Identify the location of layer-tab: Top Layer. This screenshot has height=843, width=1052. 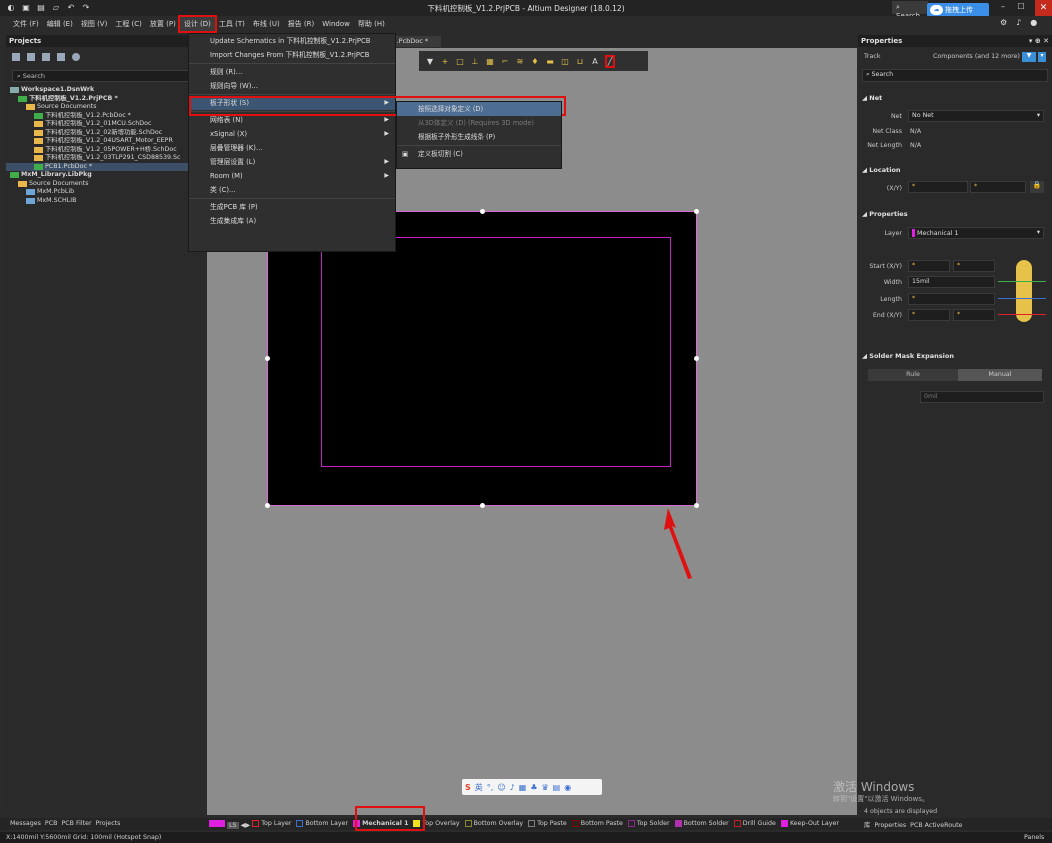
(271, 823).